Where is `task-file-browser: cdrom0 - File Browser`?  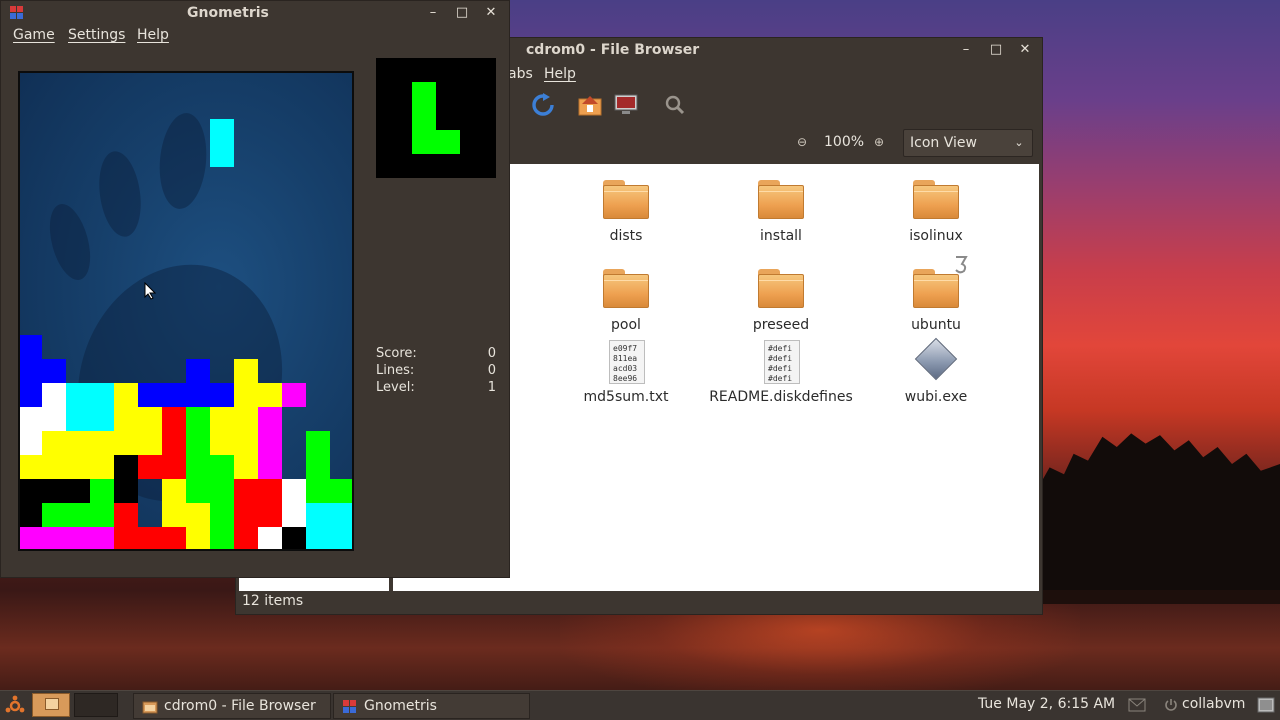 task-file-browser: cdrom0 - File Browser is located at coordinates (232, 706).